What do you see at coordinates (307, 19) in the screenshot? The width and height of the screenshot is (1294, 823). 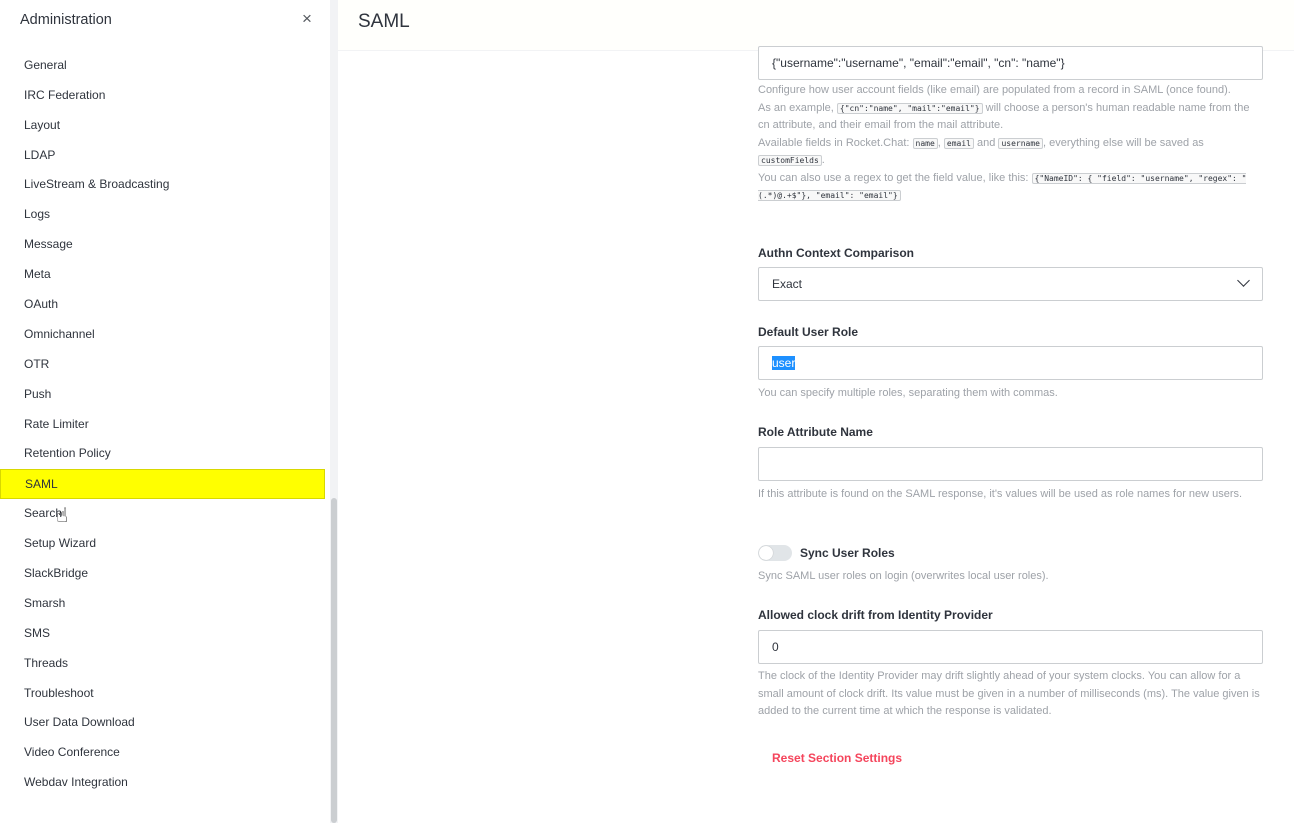 I see `close-icon: ×` at bounding box center [307, 19].